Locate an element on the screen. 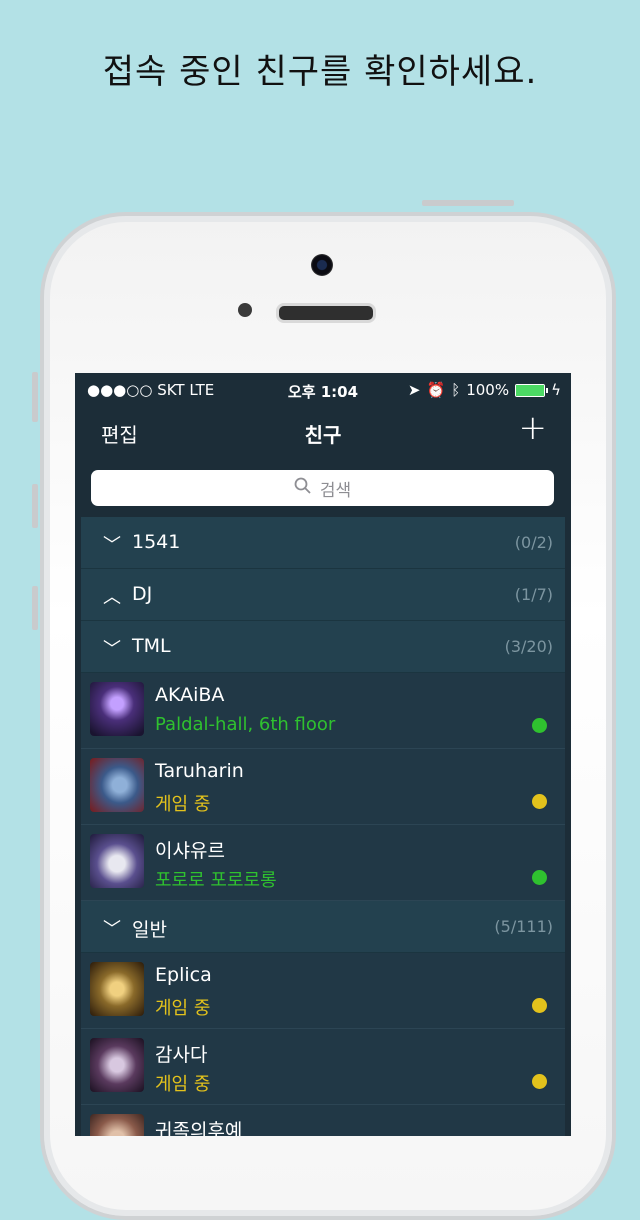 Image resolution: width=640 pixels, height=1220 pixels. alarm-icon: ⏰ is located at coordinates (436, 390).